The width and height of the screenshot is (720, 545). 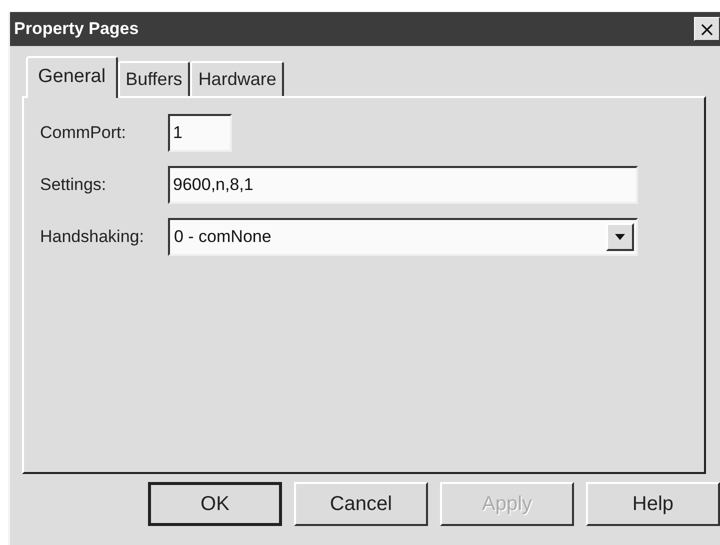 I want to click on dialog-button: Cancel, so click(x=361, y=504).